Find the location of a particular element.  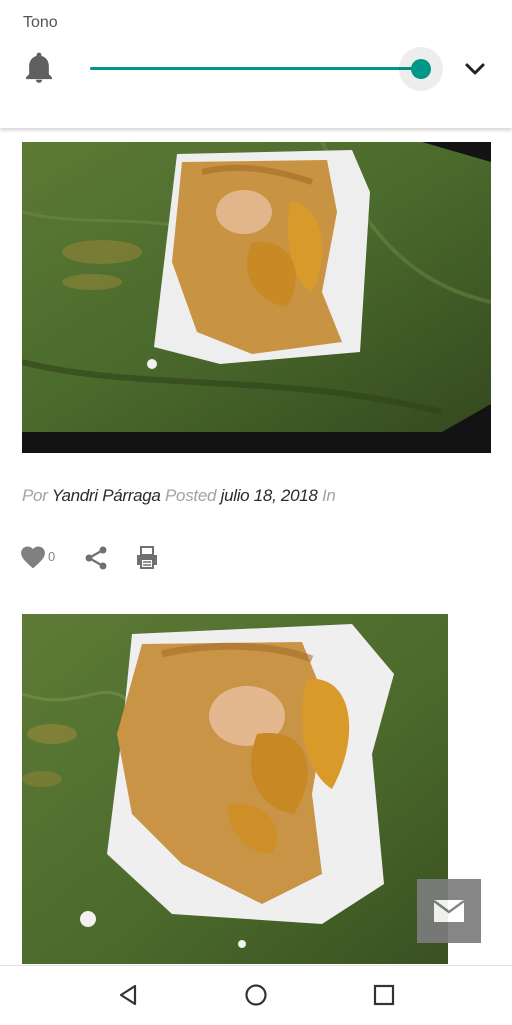

category-prefix: In is located at coordinates (328, 495).